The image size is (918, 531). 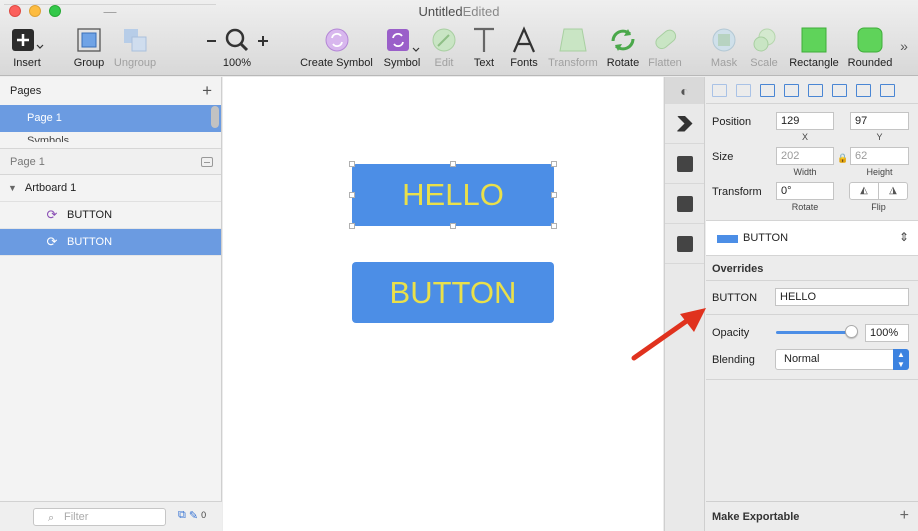 I want to click on blending-value: Normal, so click(x=802, y=359).